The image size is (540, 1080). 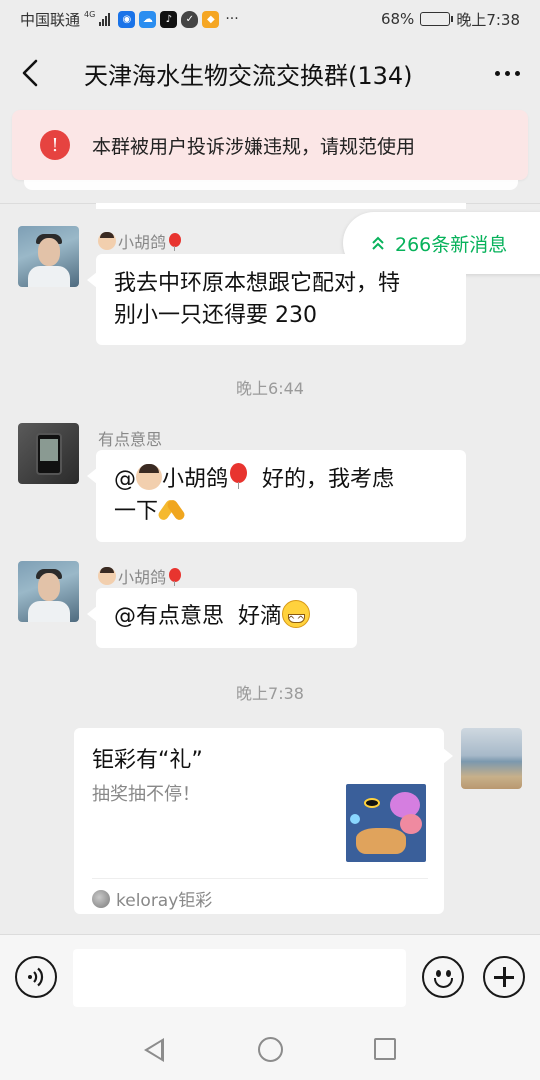 I want to click on card-thumbnail, so click(x=386, y=823).